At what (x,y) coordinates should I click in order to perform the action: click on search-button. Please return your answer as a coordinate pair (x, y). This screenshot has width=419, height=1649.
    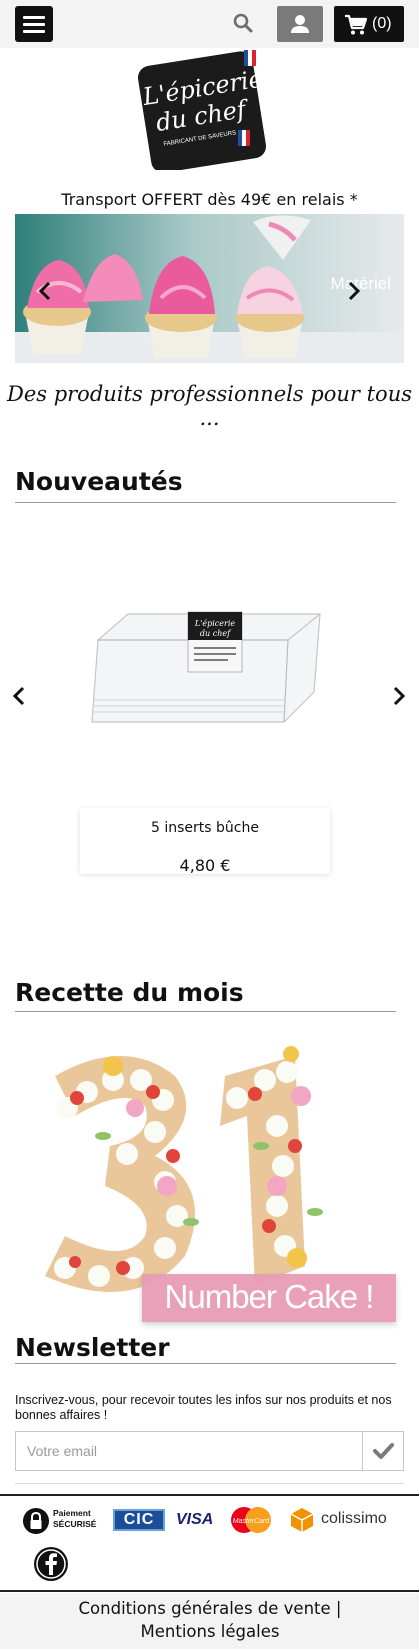
    Looking at the image, I should click on (243, 23).